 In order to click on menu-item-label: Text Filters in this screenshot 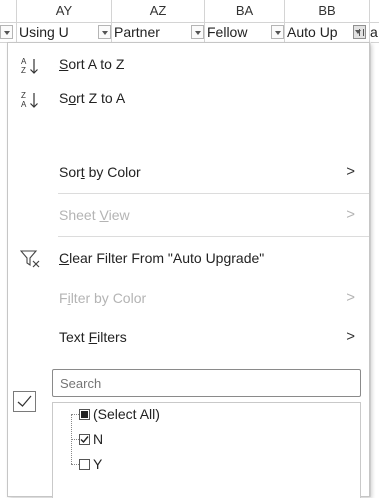, I will do `click(93, 337)`.